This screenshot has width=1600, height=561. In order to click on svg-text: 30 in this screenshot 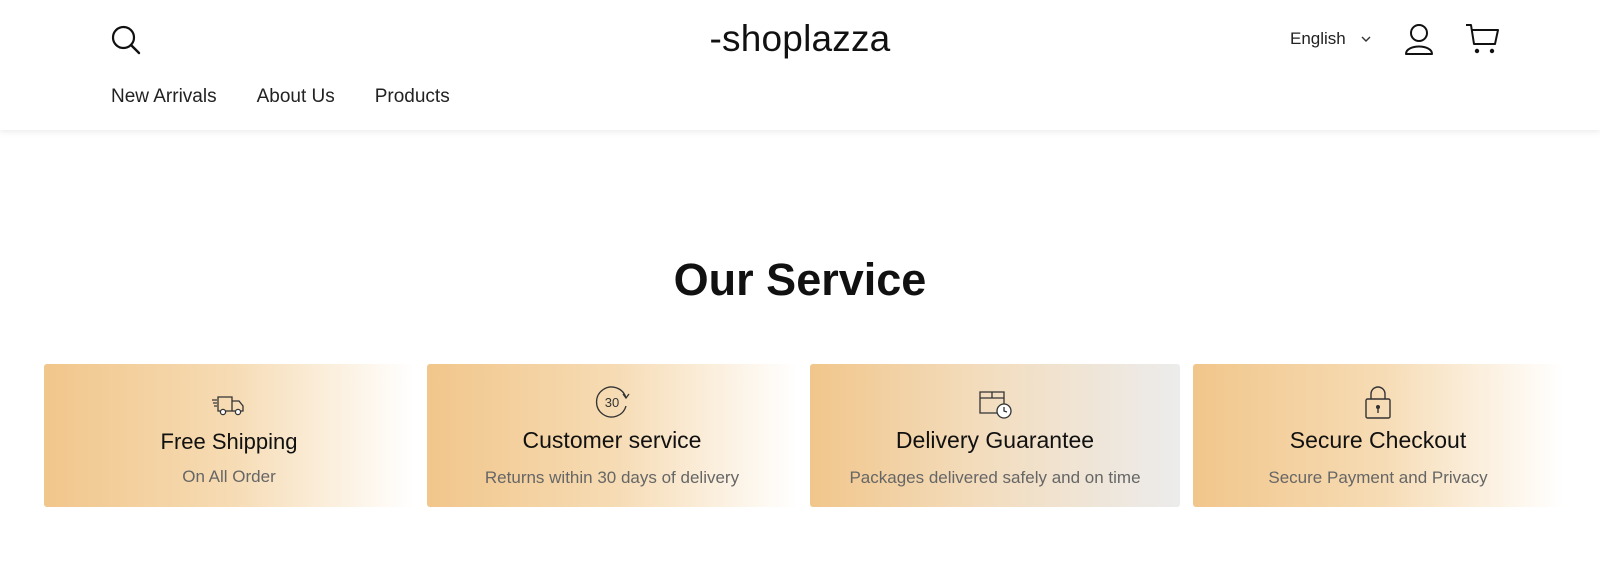, I will do `click(612, 402)`.